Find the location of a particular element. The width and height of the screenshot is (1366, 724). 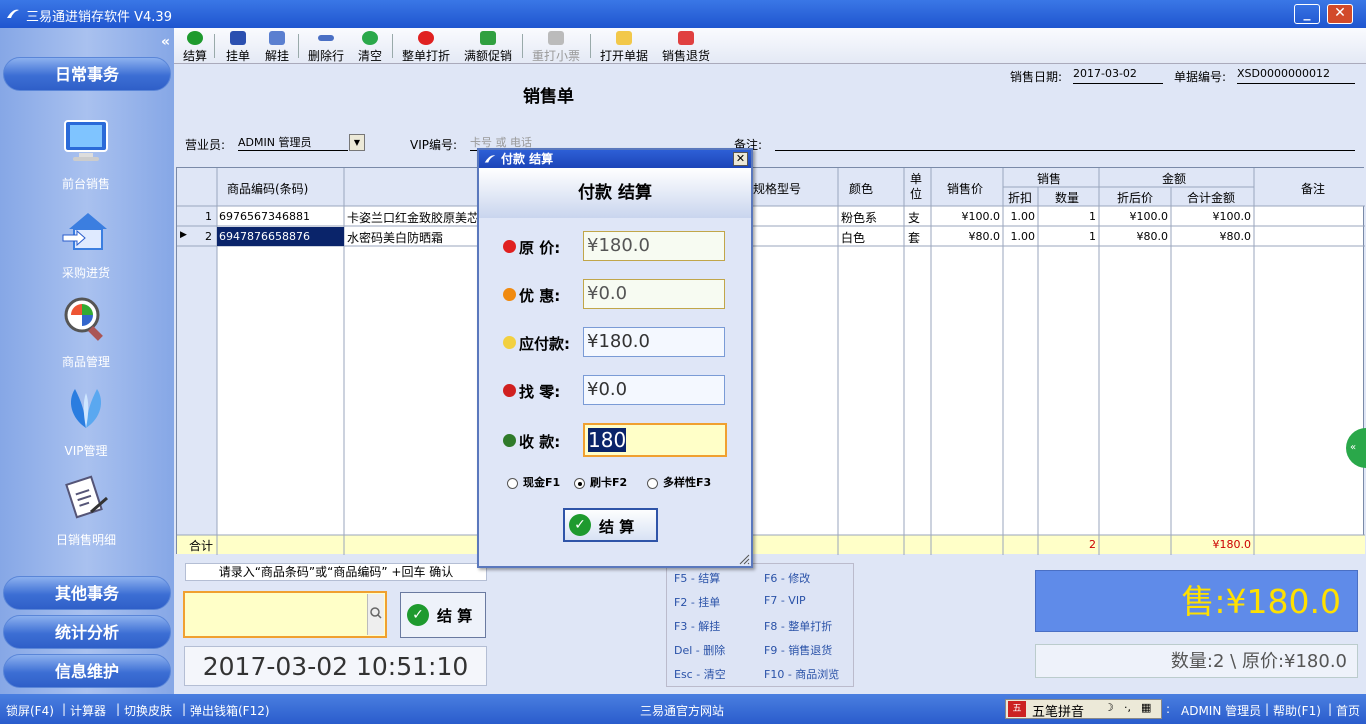

header-after: 折后价 is located at coordinates (1135, 198).